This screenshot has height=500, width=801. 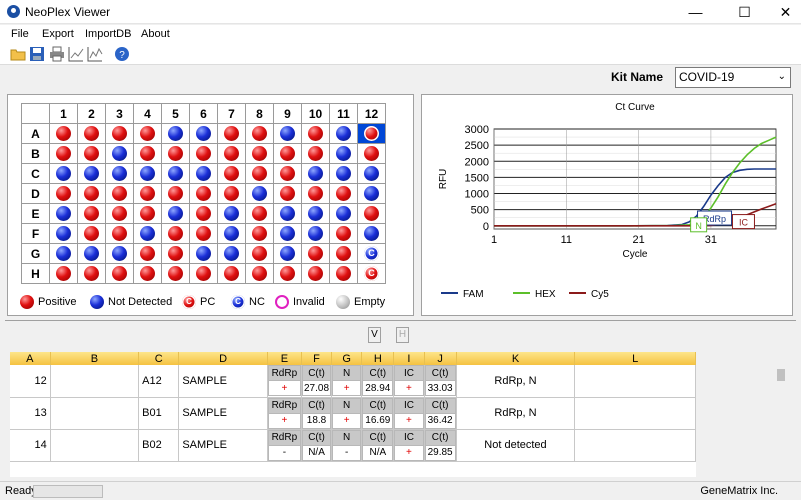 I want to click on plate-row-header: F, so click(x=35, y=233).